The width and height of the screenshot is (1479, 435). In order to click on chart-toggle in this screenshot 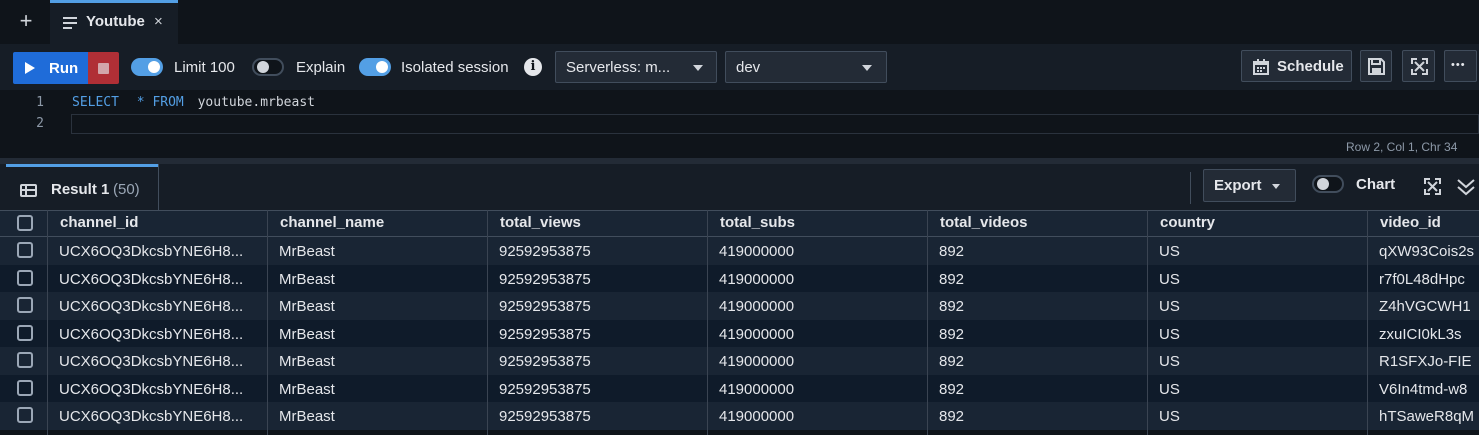, I will do `click(1328, 184)`.